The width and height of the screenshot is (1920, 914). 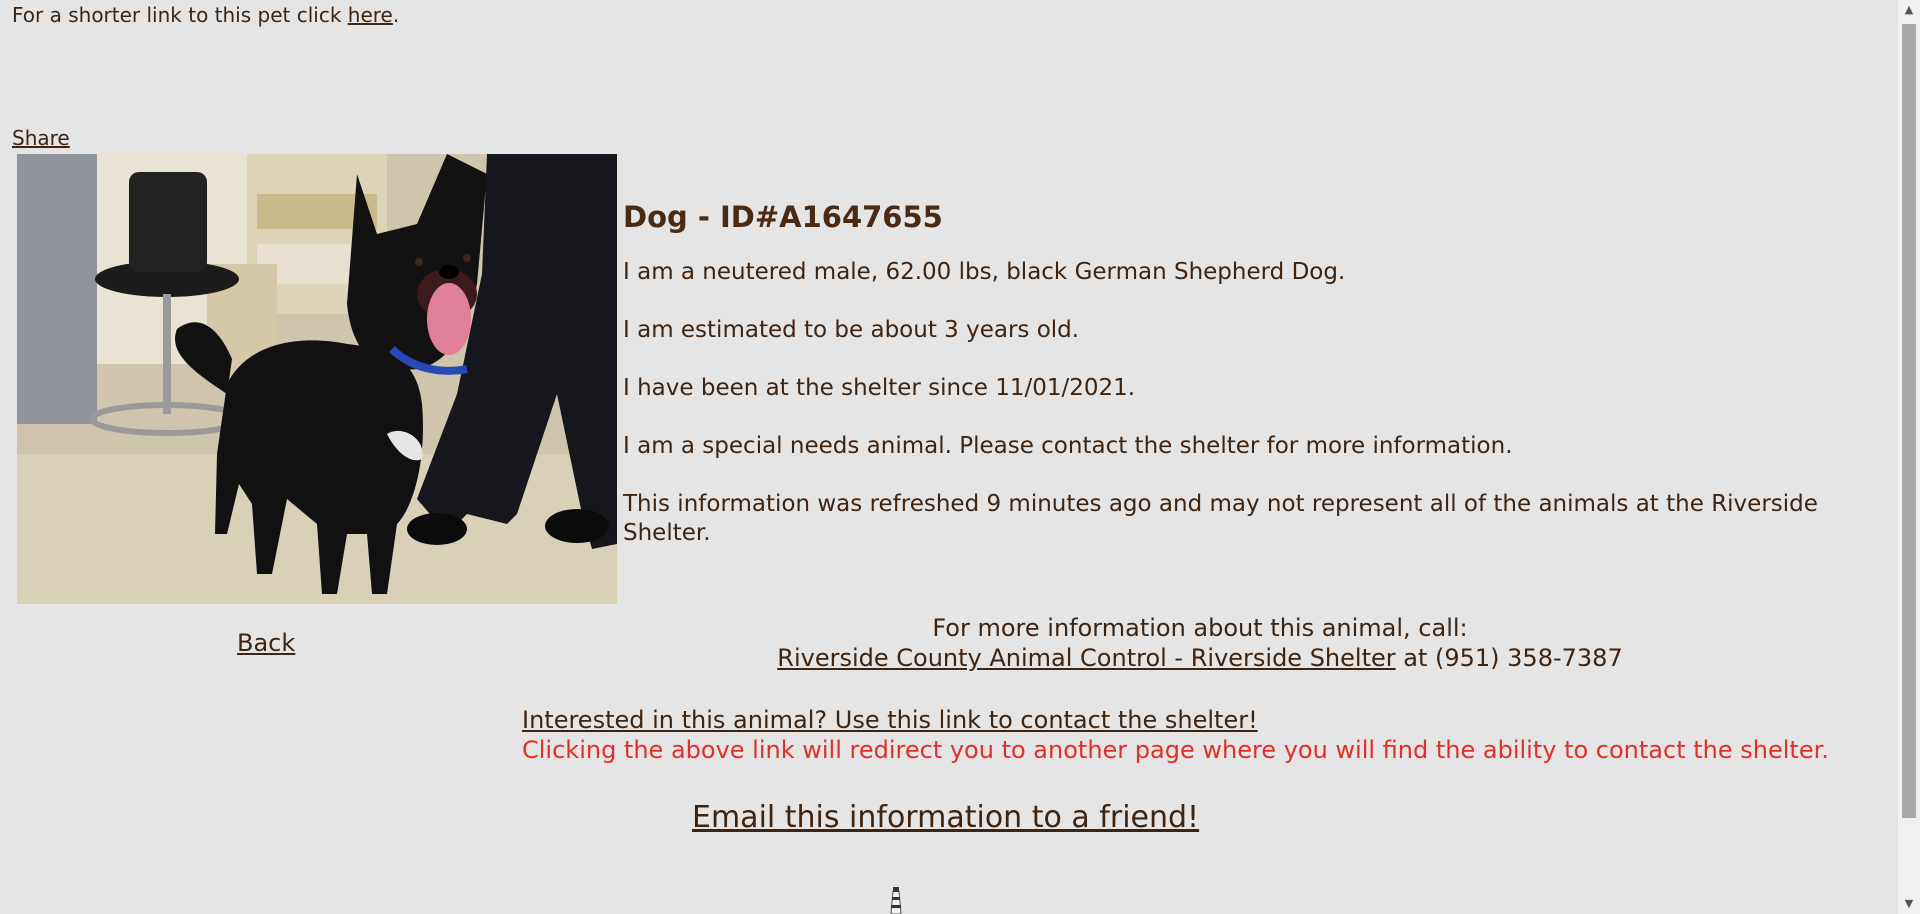 I want to click on vertical-scrollbar: ▲ ▼, so click(x=1908, y=457).